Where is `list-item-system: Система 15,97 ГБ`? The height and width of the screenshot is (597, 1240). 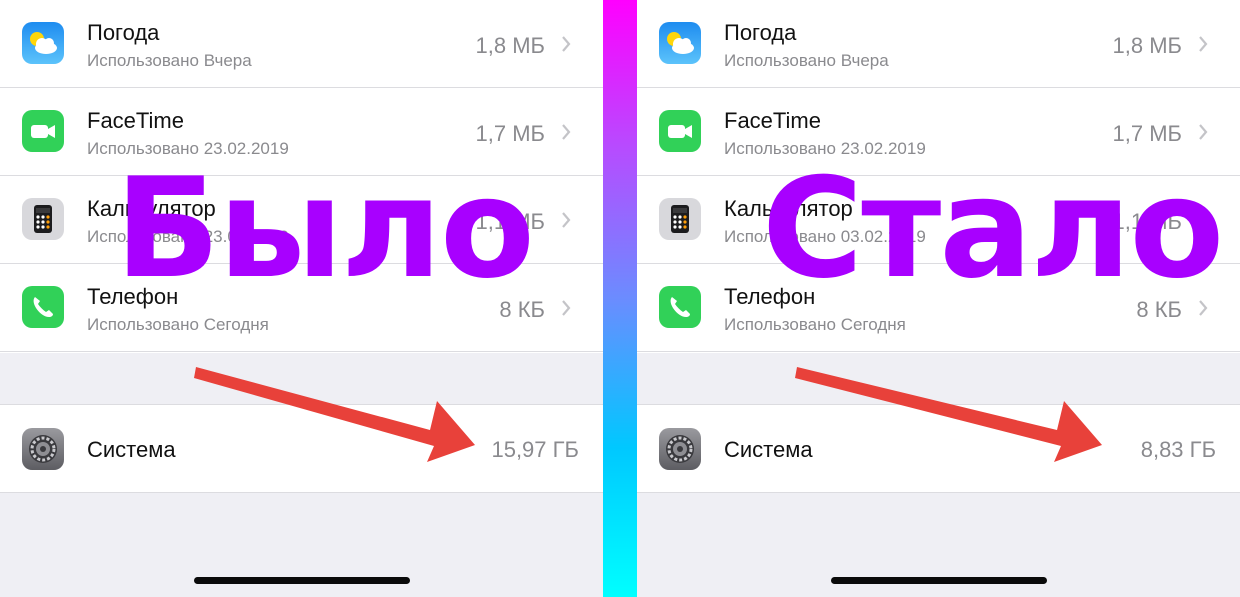
list-item-system: Система 15,97 ГБ is located at coordinates (301, 449).